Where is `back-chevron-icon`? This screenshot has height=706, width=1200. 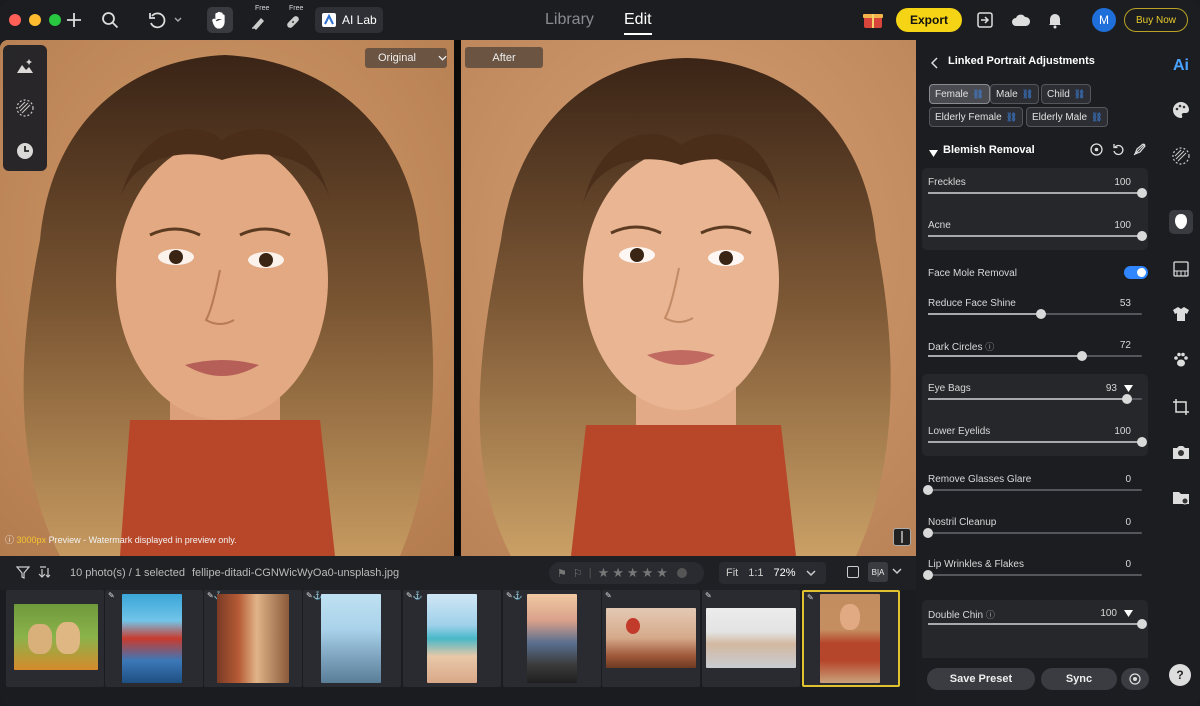
back-chevron-icon is located at coordinates (934, 65).